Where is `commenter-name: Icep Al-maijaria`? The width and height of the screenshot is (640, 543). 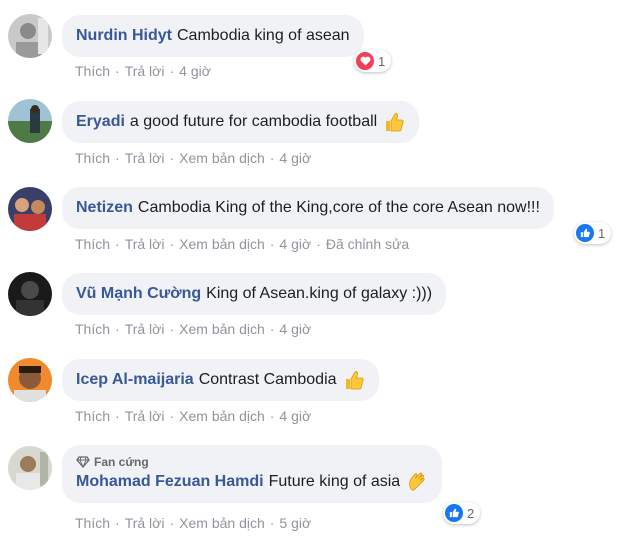 commenter-name: Icep Al-maijaria is located at coordinates (135, 380).